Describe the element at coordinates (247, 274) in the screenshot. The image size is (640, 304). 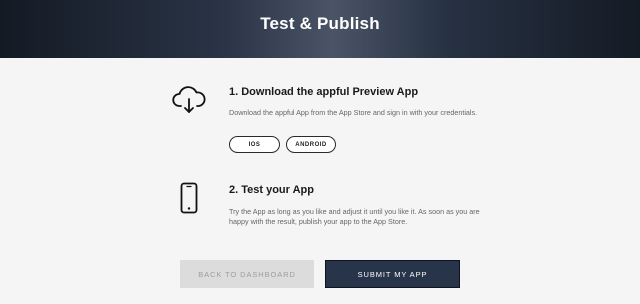
I see `back-to-dashboard-button: BACK TO DASHBOARD` at that location.